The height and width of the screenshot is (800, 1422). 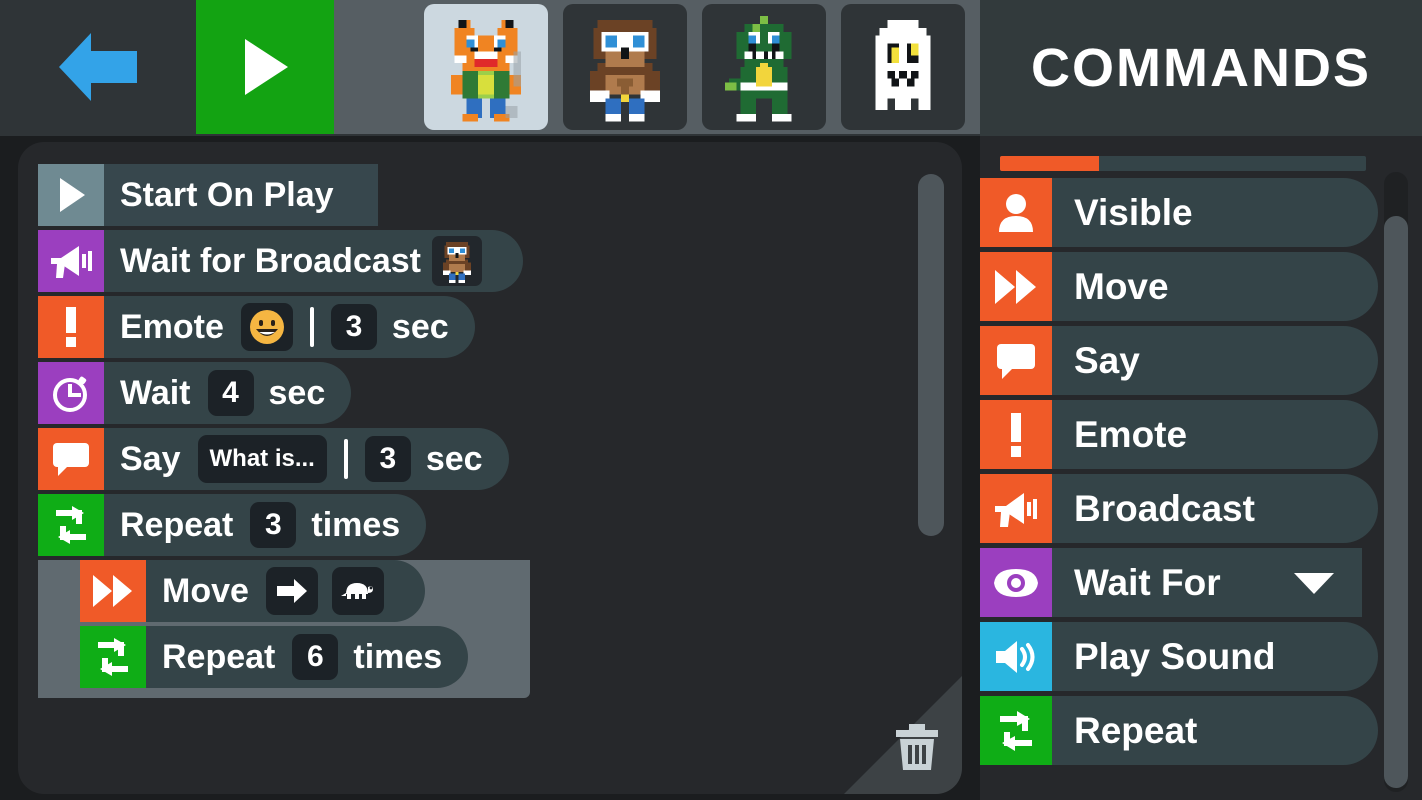 I want to click on left-arrow-icon, so click(x=98, y=67).